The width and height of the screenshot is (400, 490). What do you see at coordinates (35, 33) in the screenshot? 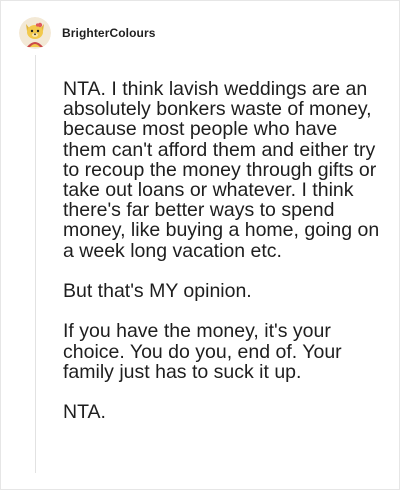
I see `cartoon-dog-avatar-icon` at bounding box center [35, 33].